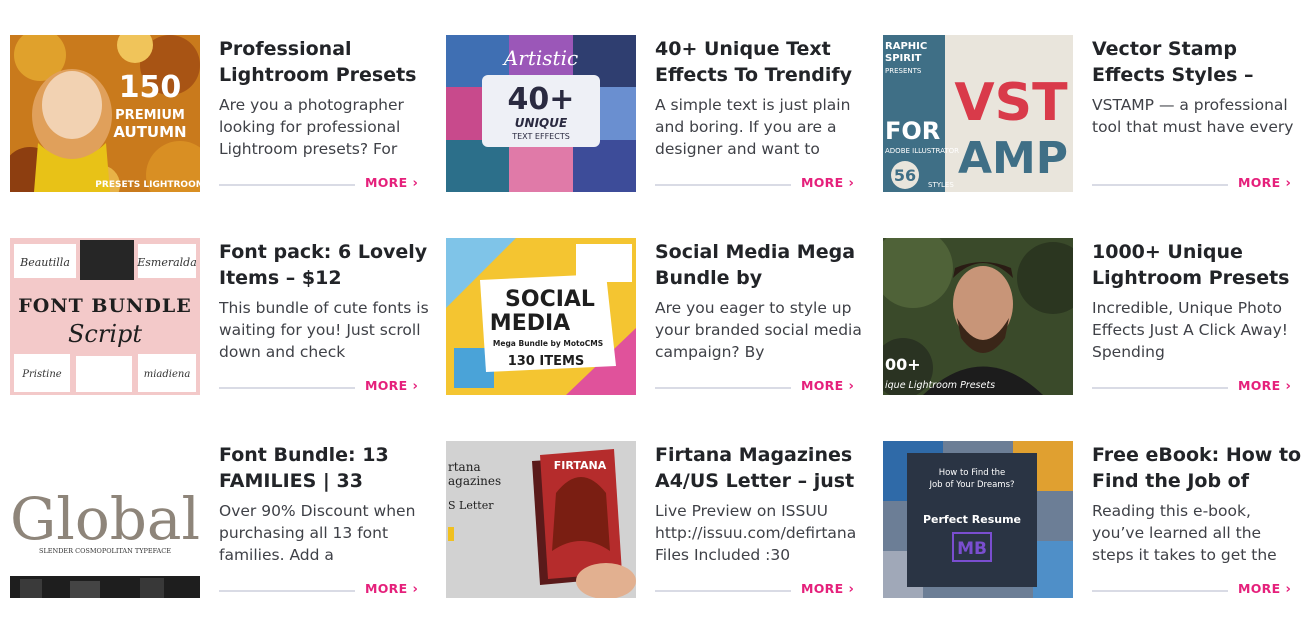  What do you see at coordinates (978, 316) in the screenshot?
I see `bearded-man-thumbnail: 00+ ique Lightroom Presets` at bounding box center [978, 316].